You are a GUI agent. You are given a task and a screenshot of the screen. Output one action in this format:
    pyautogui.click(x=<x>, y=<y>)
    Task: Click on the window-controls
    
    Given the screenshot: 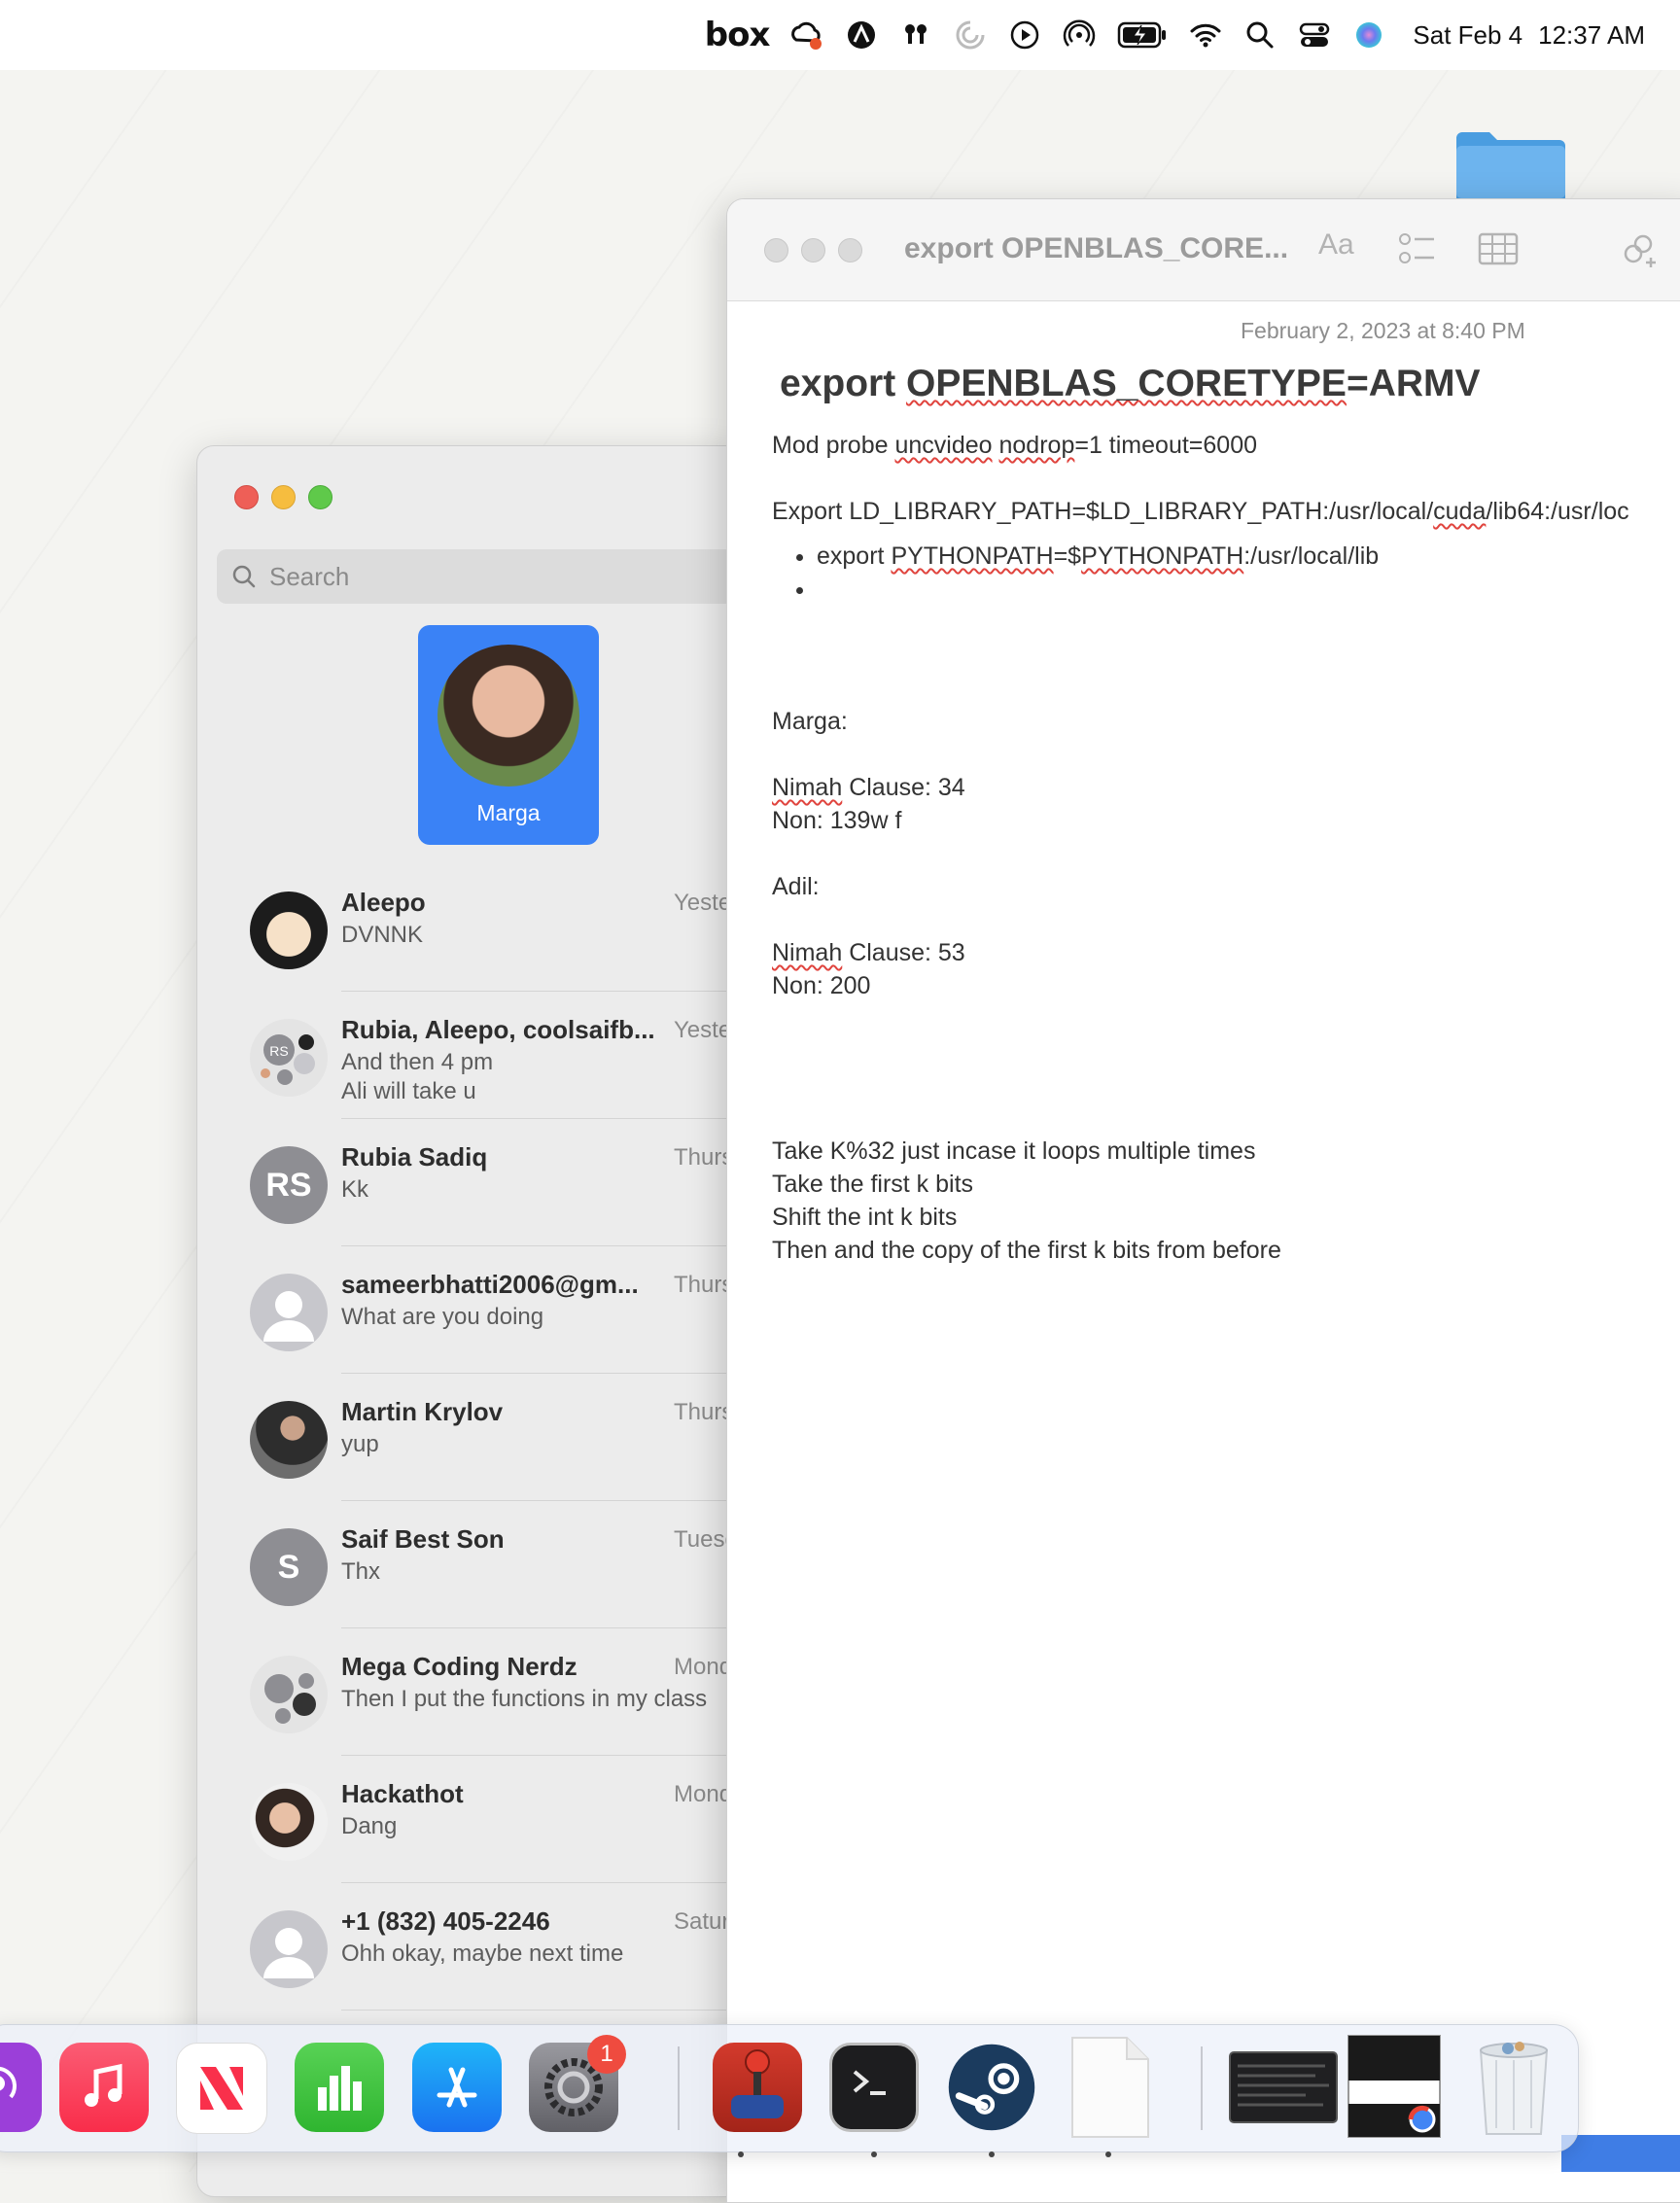 What is the action you would take?
    pyautogui.click(x=813, y=250)
    